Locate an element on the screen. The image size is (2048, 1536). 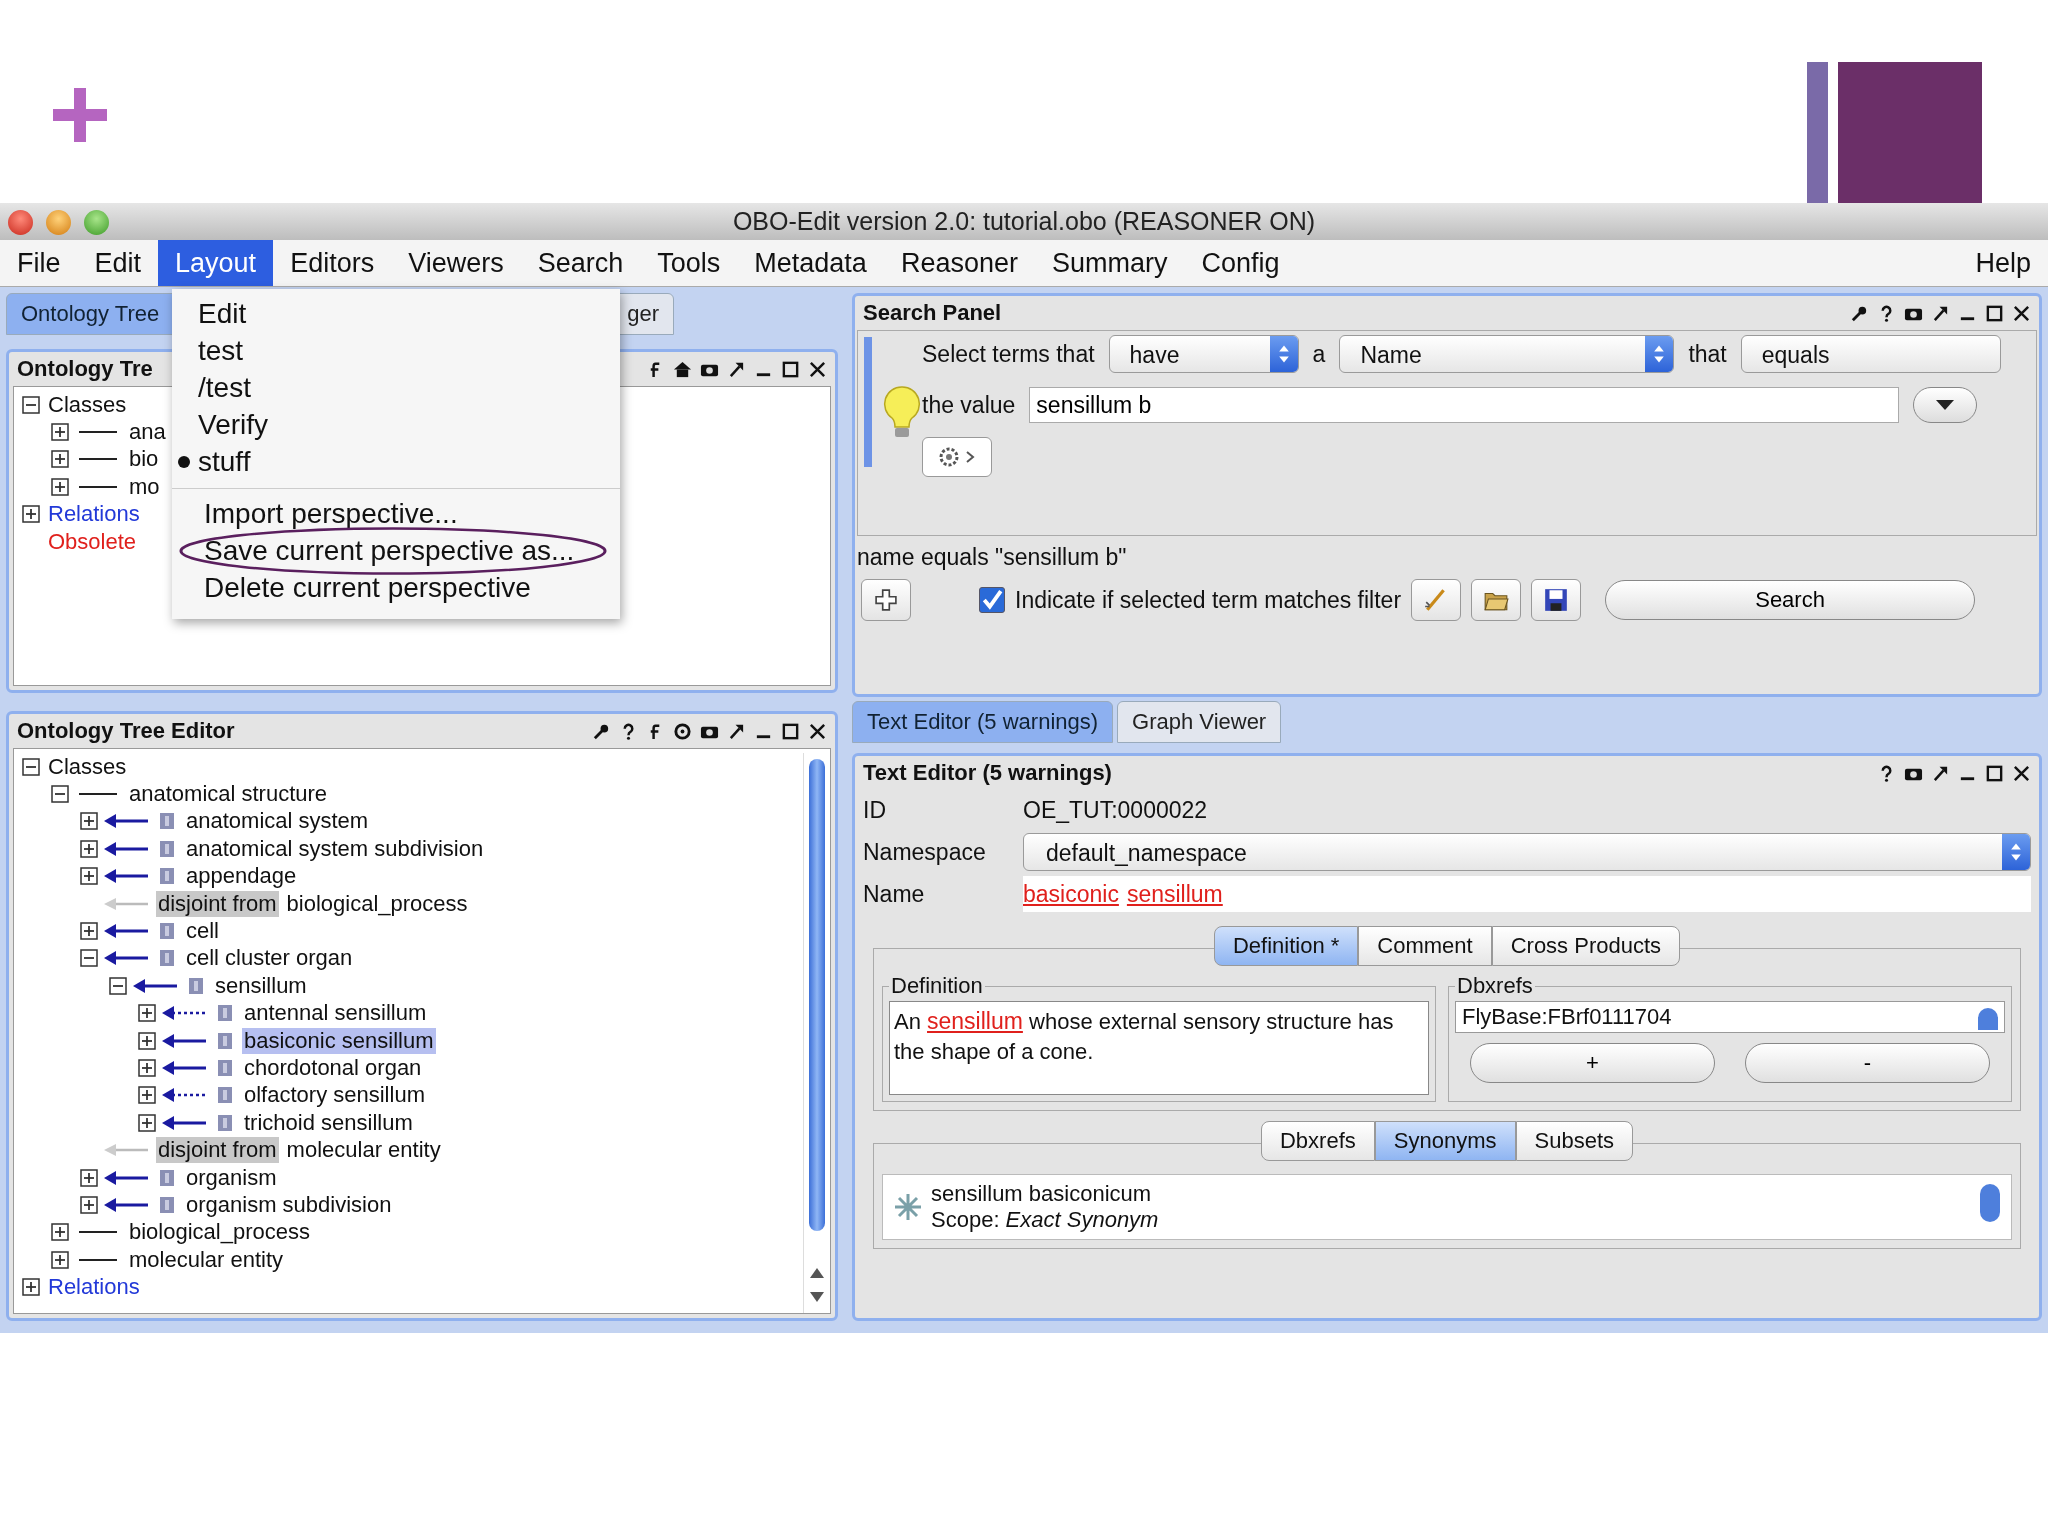
menu-item: Config is located at coordinates (1240, 263).